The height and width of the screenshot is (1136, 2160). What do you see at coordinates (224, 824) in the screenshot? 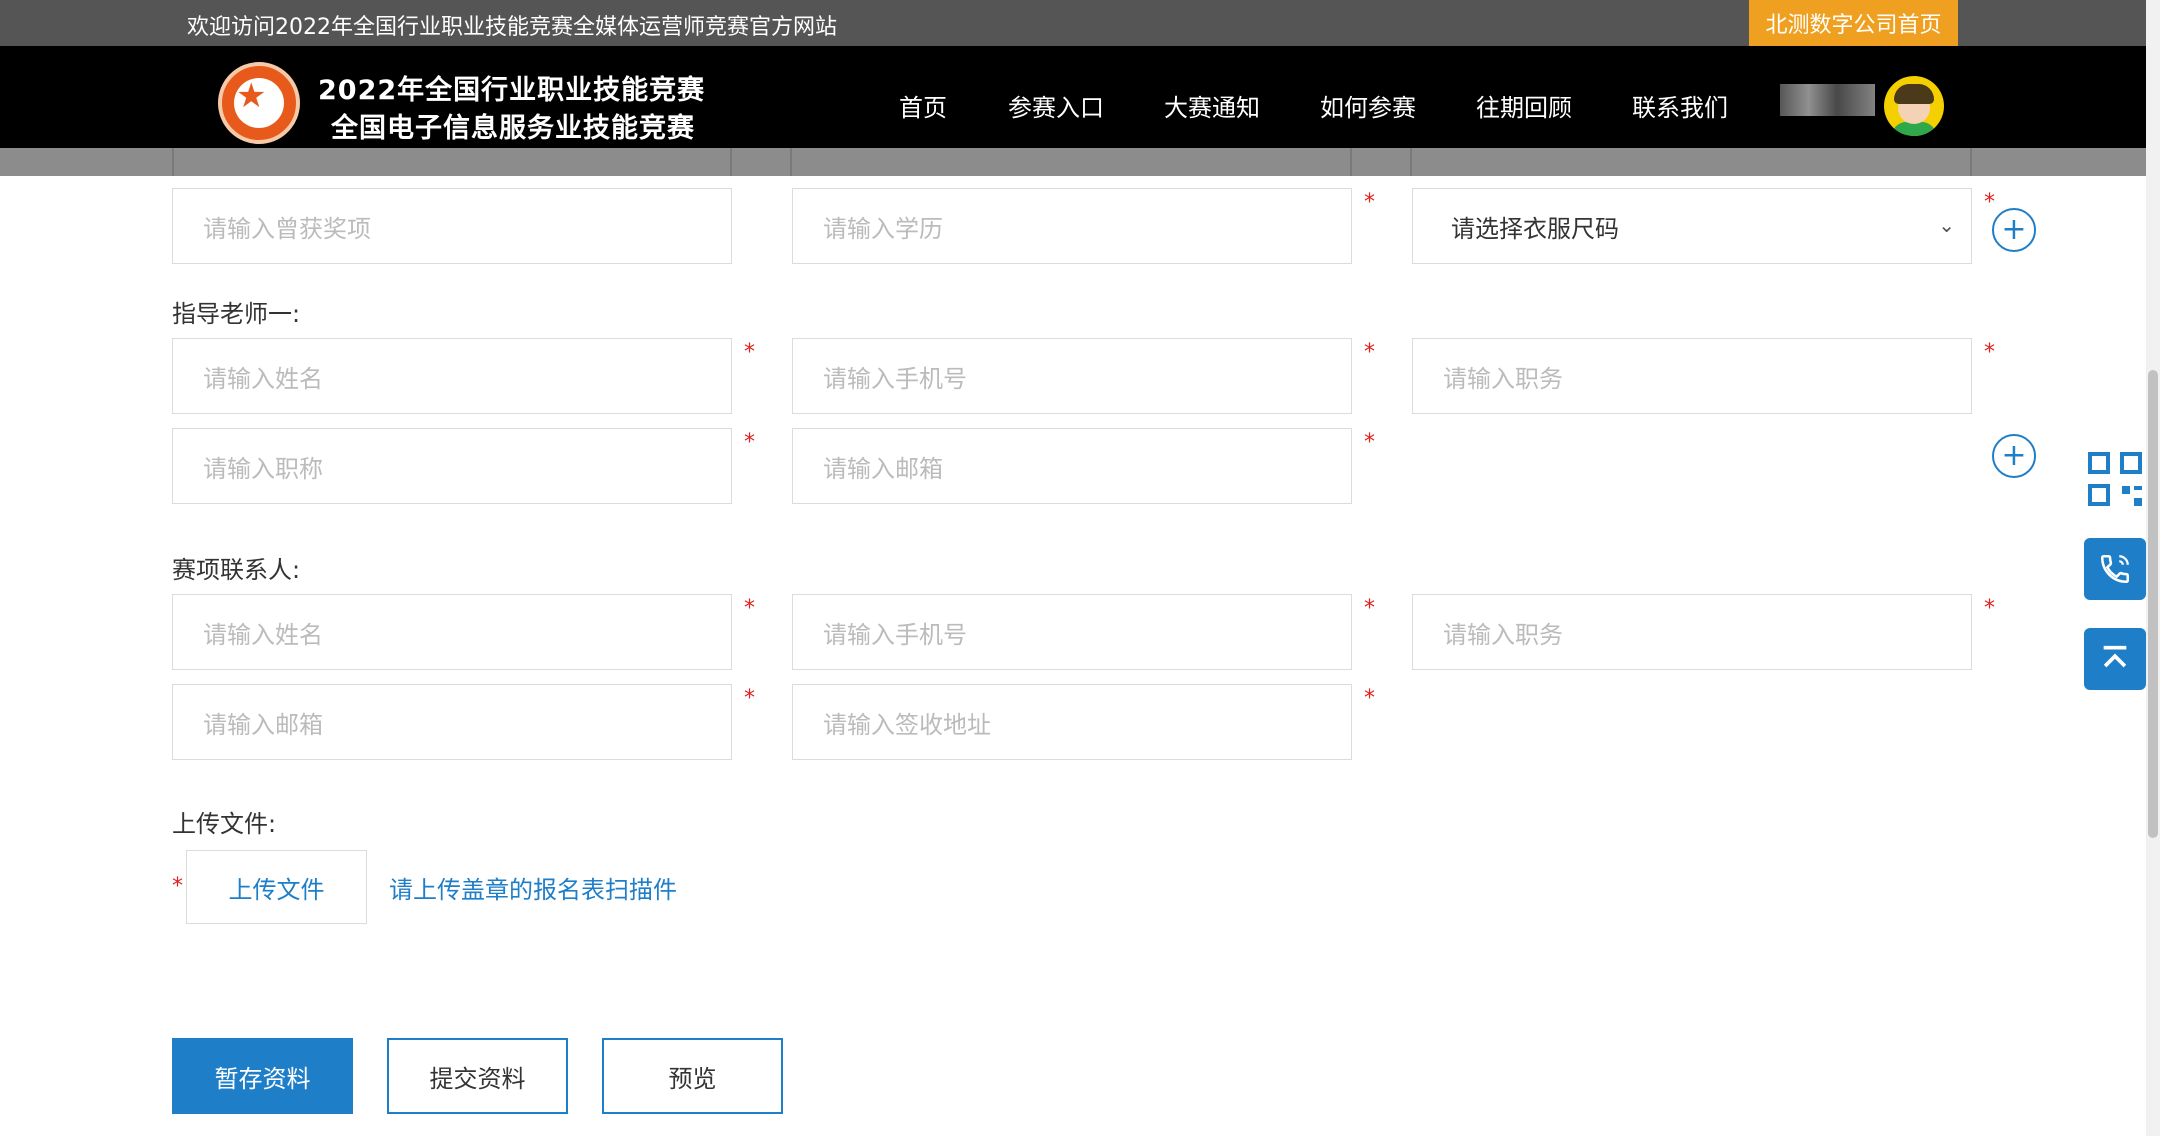
I see `upload-label: 上传文件:` at bounding box center [224, 824].